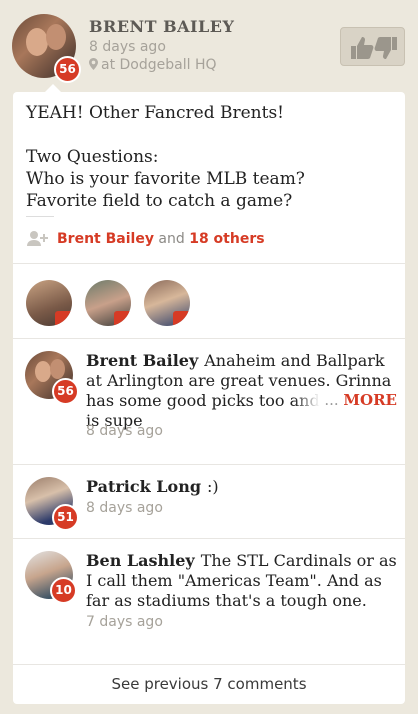  Describe the element at coordinates (65, 391) in the screenshot. I see `commenter-level-badge: 56` at that location.